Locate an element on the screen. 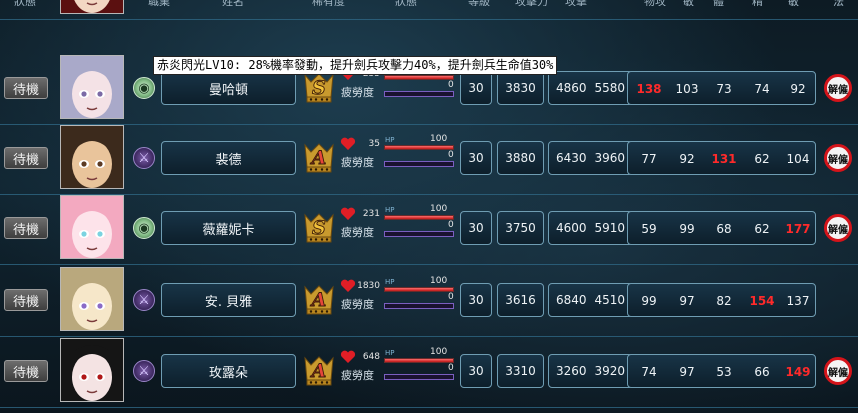  attack-a: 4600 is located at coordinates (571, 228).